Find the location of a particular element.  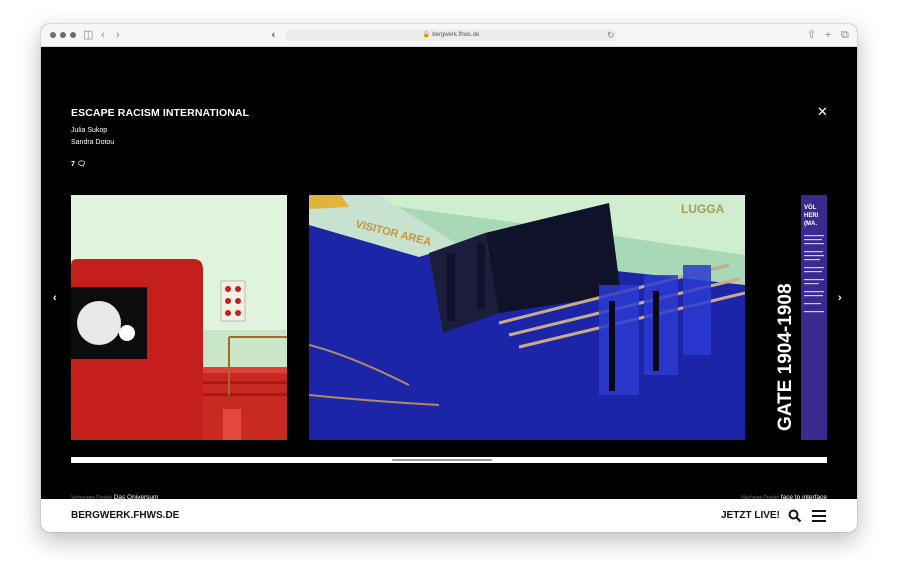

back-icon: ‹ is located at coordinates (103, 35).